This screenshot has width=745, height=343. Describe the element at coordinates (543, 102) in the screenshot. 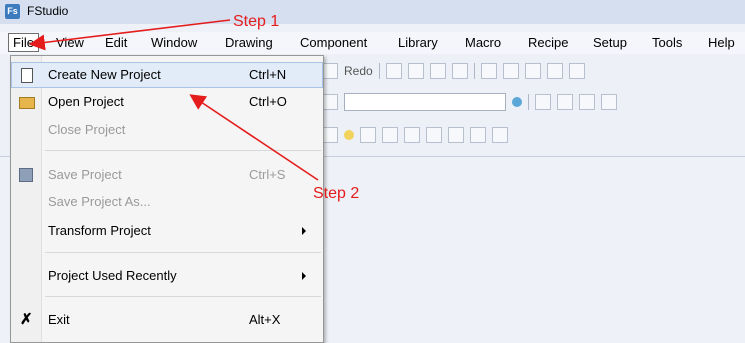

I see `text-icon` at that location.